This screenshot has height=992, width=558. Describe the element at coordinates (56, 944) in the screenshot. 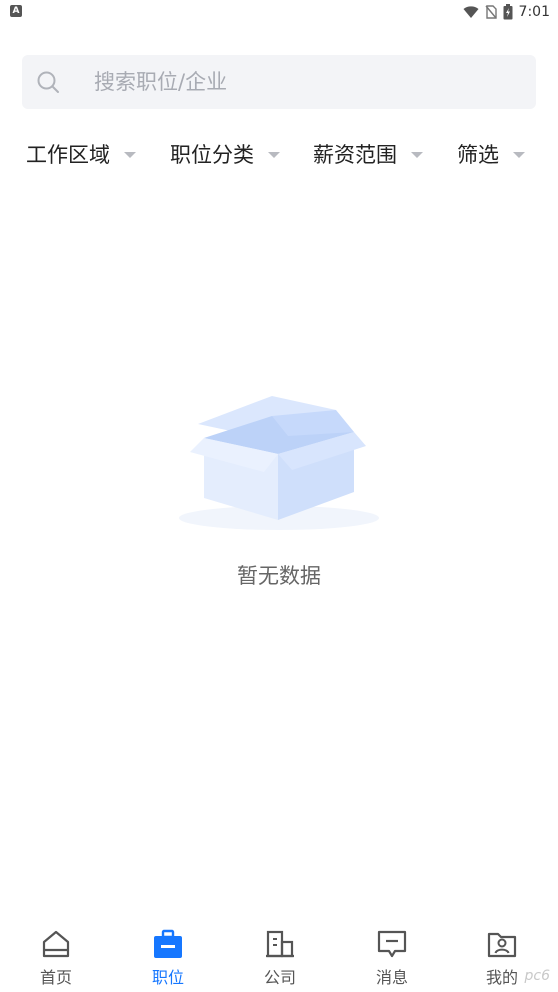

I see `home-icon` at that location.